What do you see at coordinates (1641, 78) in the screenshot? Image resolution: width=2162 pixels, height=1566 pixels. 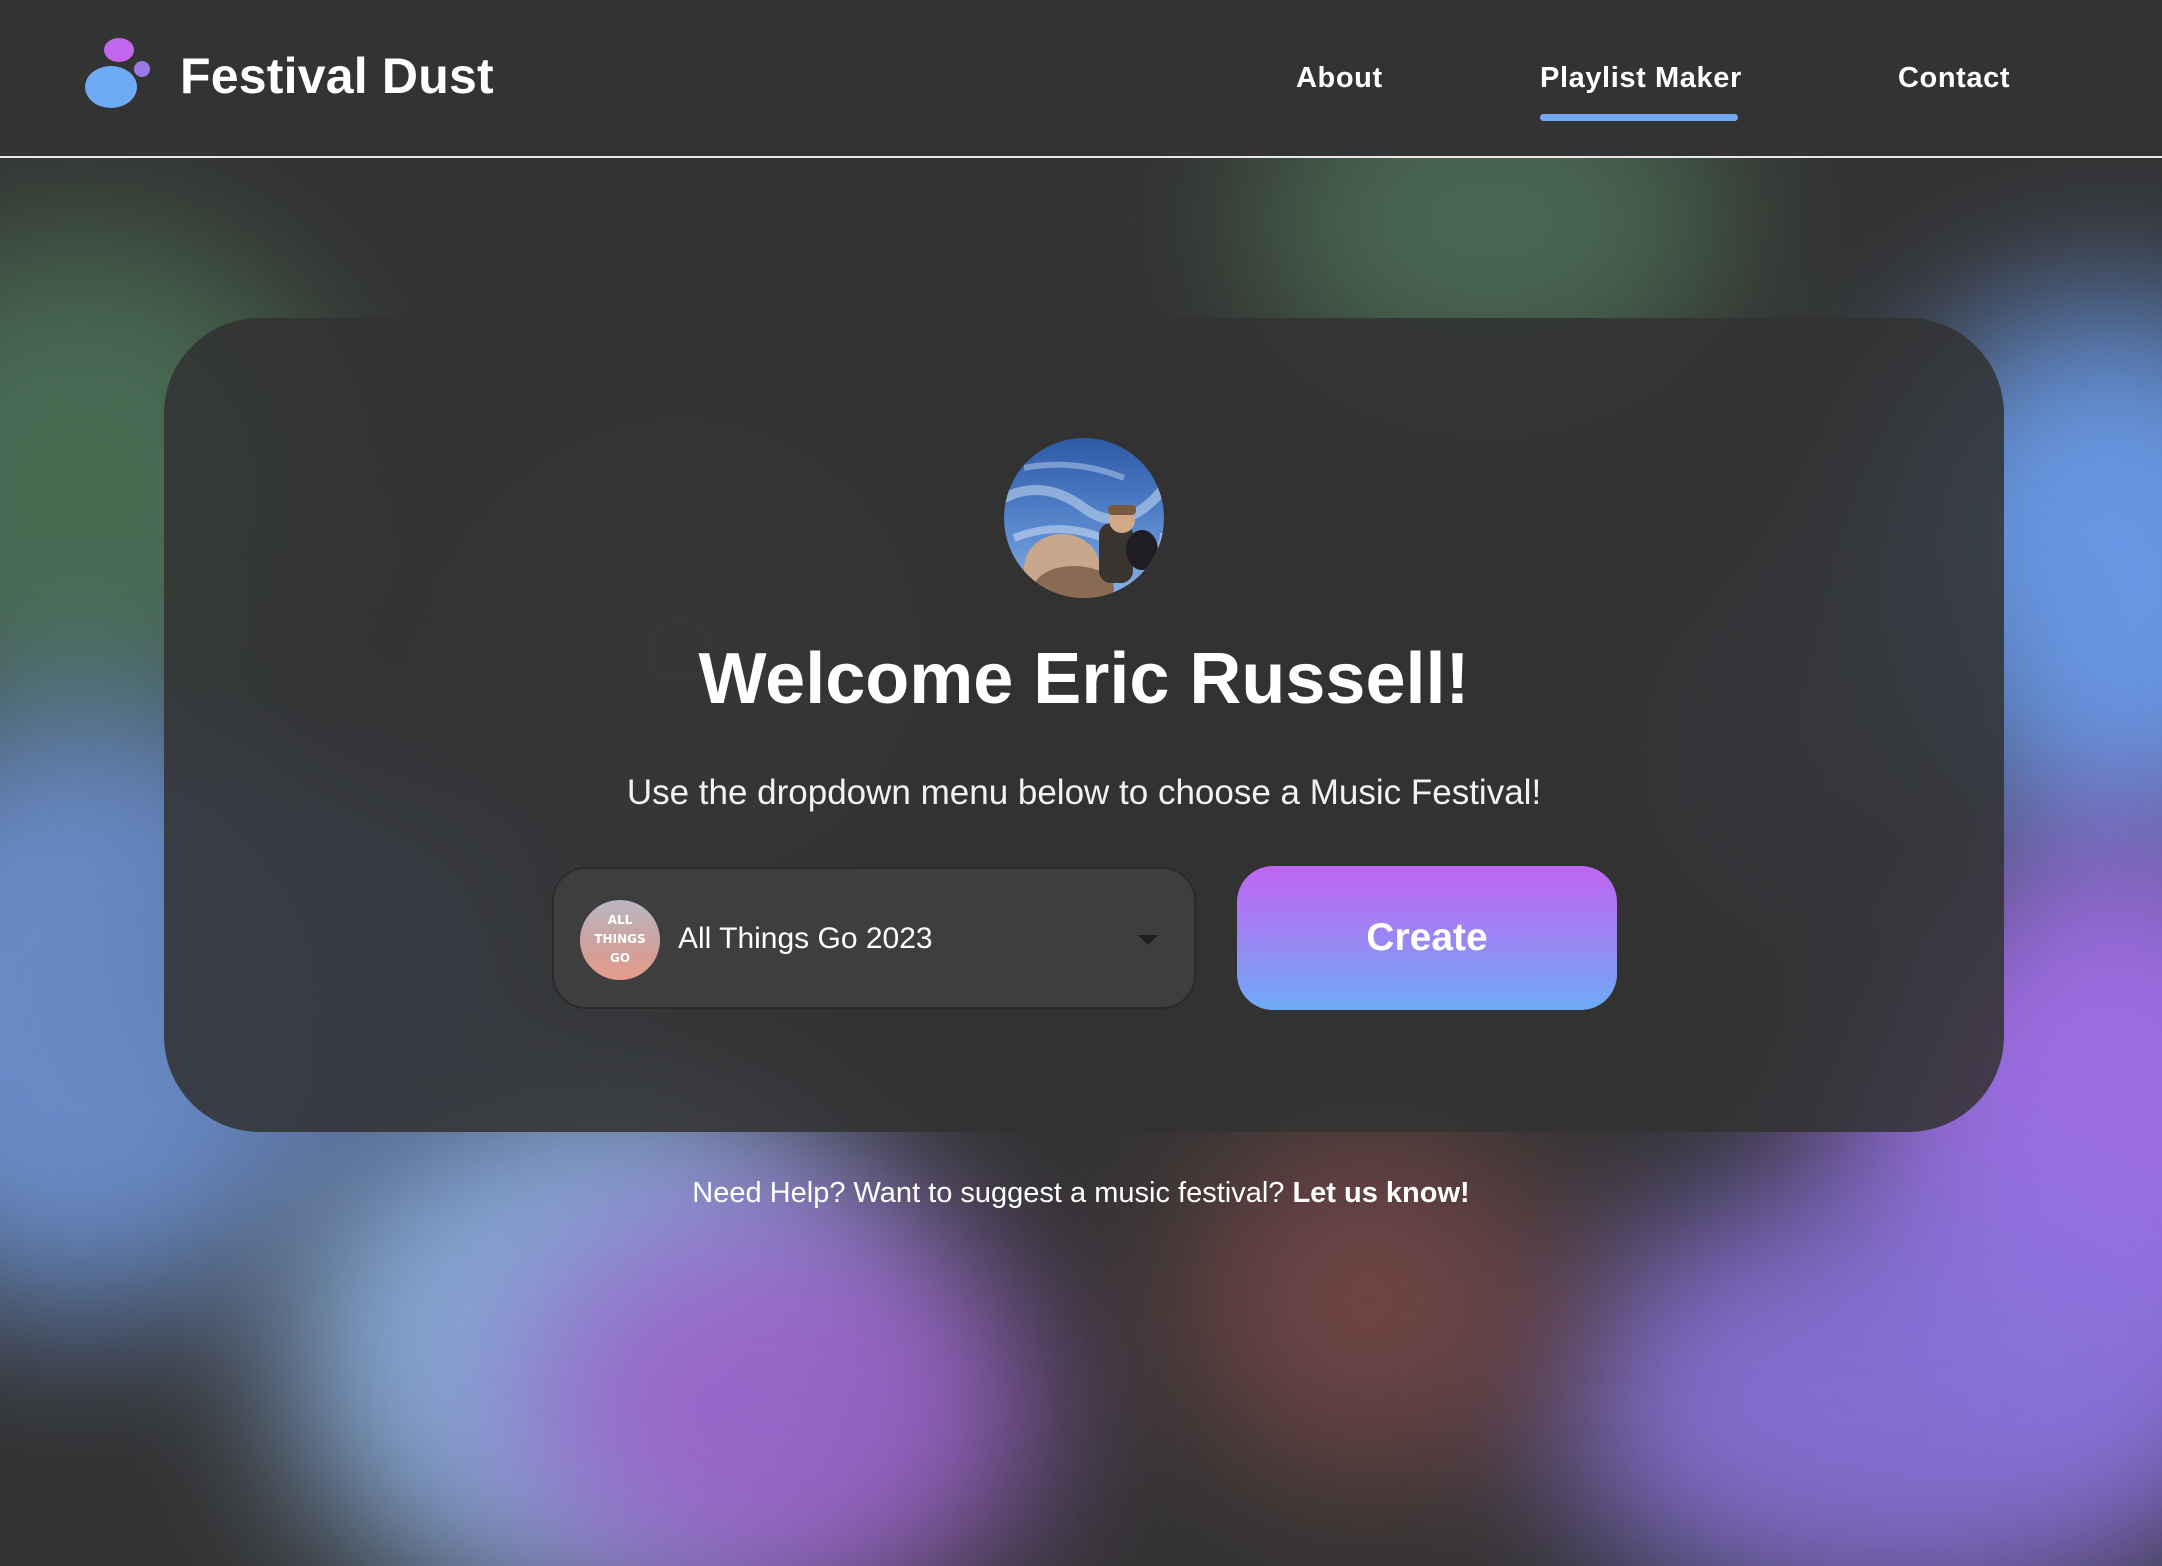 I see `nav-playlist-maker-link: Playlist Maker` at bounding box center [1641, 78].